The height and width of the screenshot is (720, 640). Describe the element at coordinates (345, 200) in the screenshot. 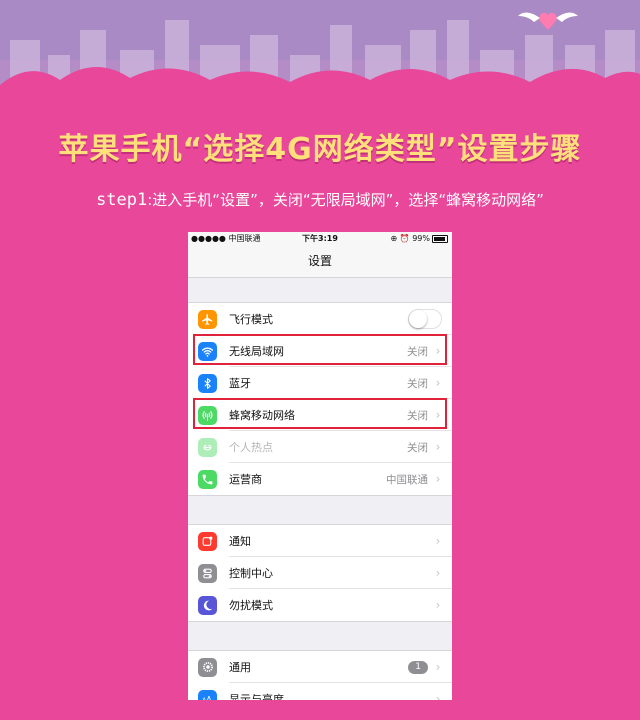

I see `step-text: :进入手机“设置”，关闭“无限局域网”，选择“蜂窝移动网络”` at that location.